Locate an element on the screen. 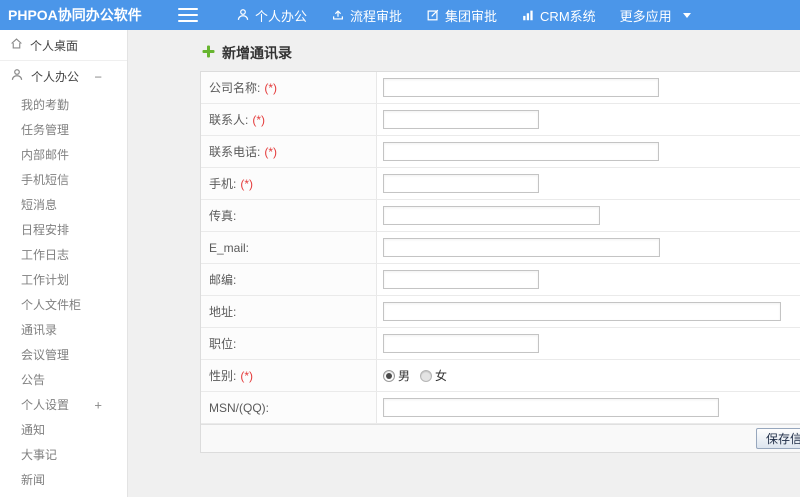 Image resolution: width=800 pixels, height=497 pixels. field-label: 邮编: is located at coordinates (223, 280).